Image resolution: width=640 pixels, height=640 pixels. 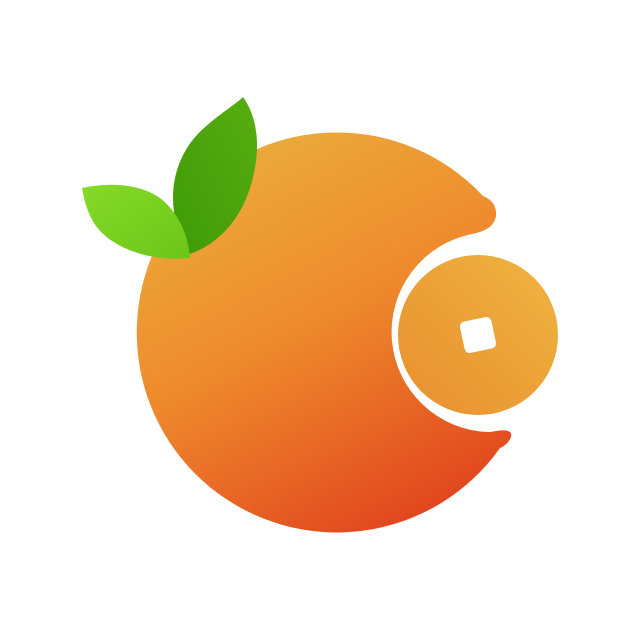 I want to click on square-hole-icon, so click(x=478, y=335).